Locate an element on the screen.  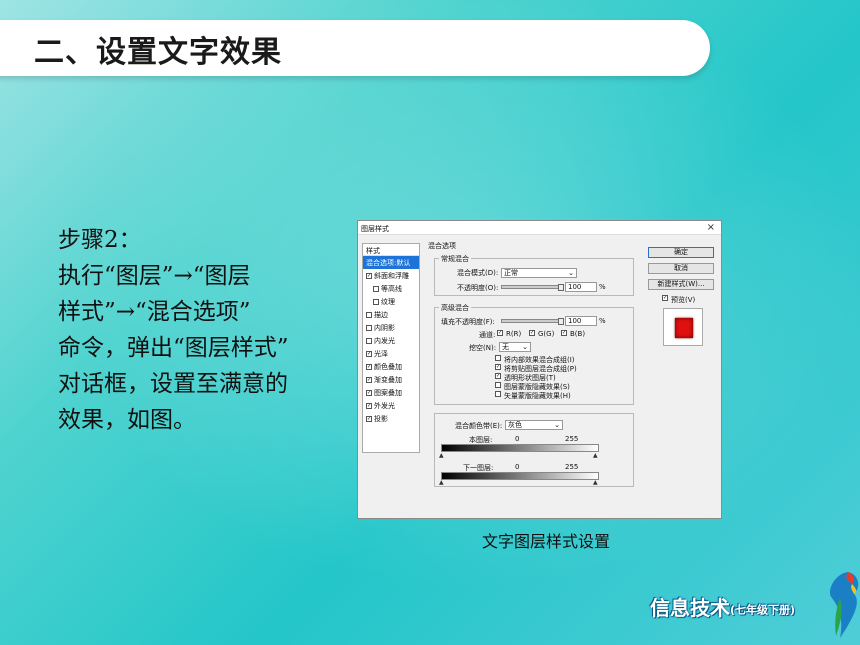
cancel-button: 取消 is located at coordinates (681, 268).